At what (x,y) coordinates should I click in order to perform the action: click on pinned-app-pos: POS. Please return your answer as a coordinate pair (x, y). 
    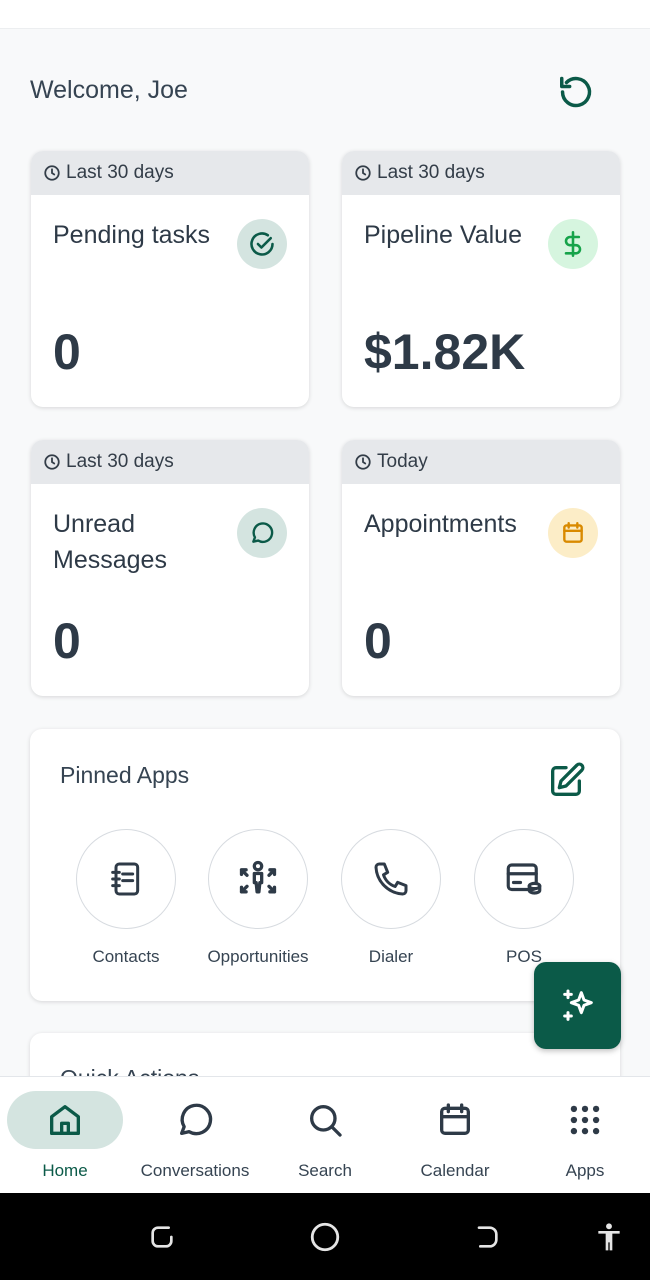
    Looking at the image, I should click on (524, 898).